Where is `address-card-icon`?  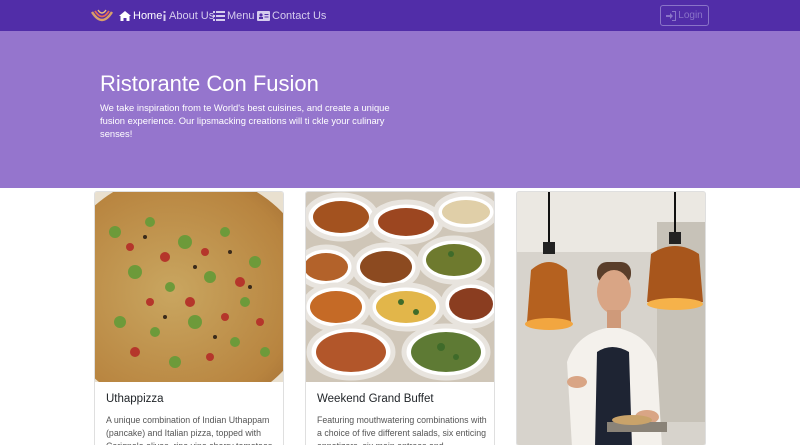
address-card-icon is located at coordinates (263, 15).